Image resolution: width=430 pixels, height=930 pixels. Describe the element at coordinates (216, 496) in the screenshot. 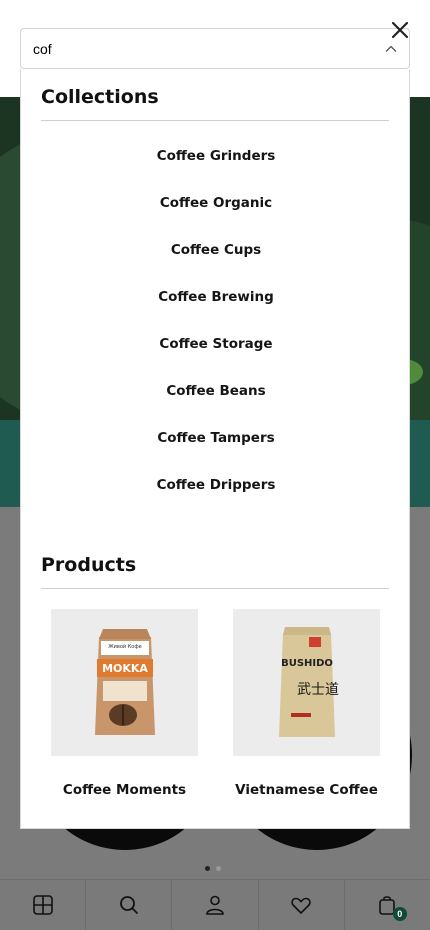

I see `collection-link: Coffee Drippers` at that location.